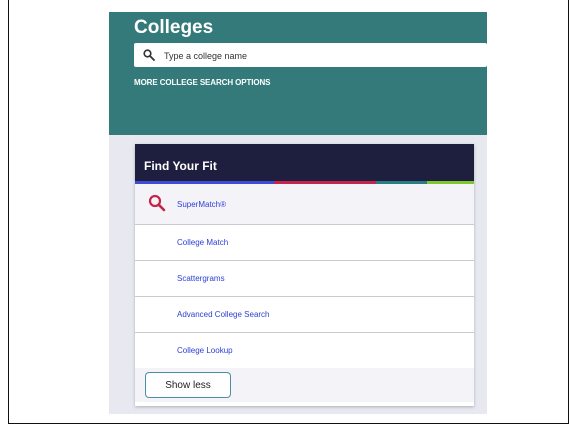  Describe the element at coordinates (203, 242) in the screenshot. I see `list-item-label: College Match` at that location.